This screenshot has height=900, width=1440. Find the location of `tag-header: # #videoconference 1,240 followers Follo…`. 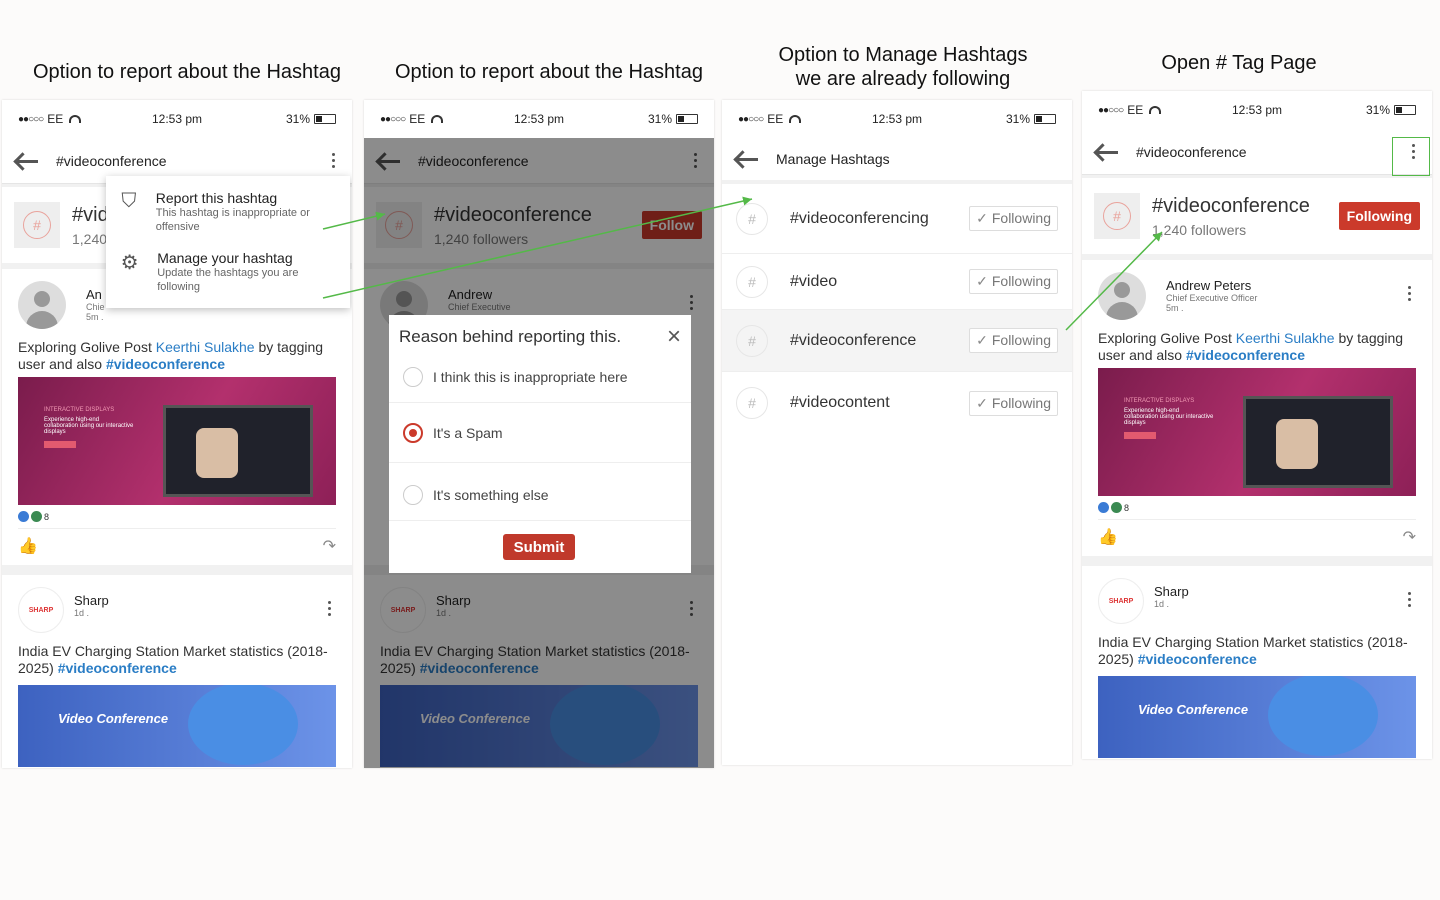

tag-header: # #videoconference 1,240 followers Follo… is located at coordinates (1257, 216).